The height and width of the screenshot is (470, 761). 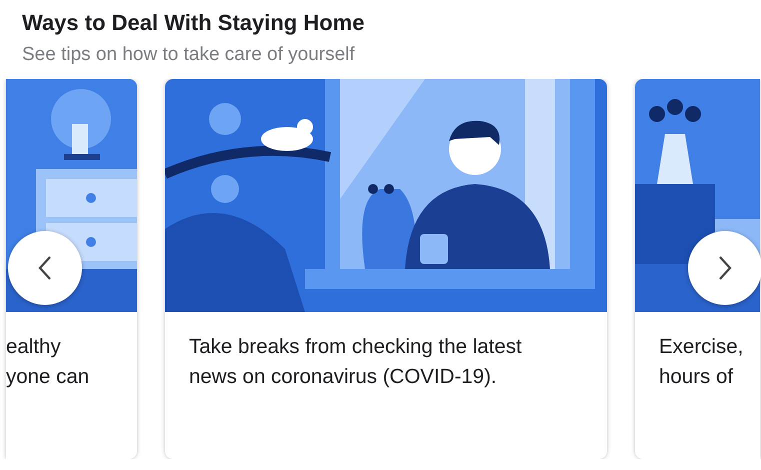 I want to click on tip-card: ealthy yone can, so click(x=71, y=269).